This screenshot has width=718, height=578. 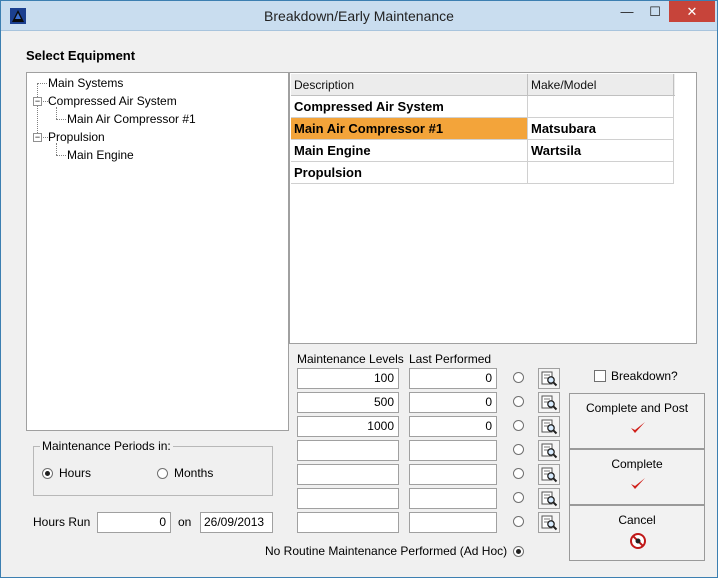 What do you see at coordinates (162, 473) in the screenshot?
I see `months-radio` at bounding box center [162, 473].